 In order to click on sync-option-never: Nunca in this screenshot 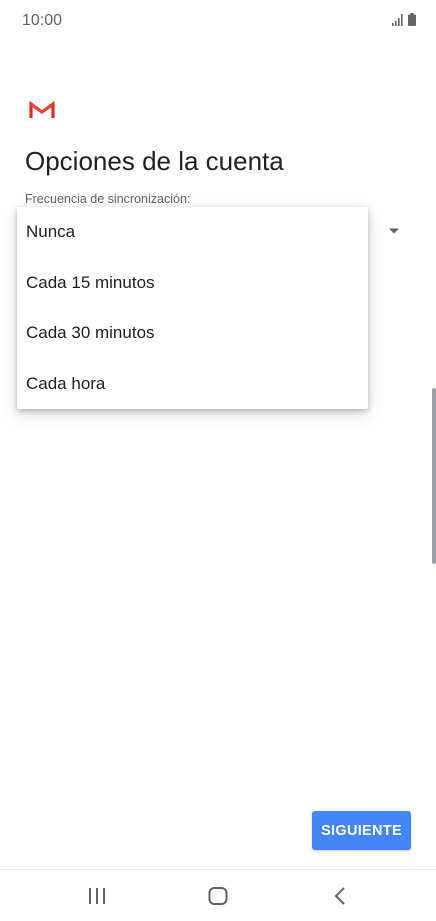, I will do `click(192, 232)`.